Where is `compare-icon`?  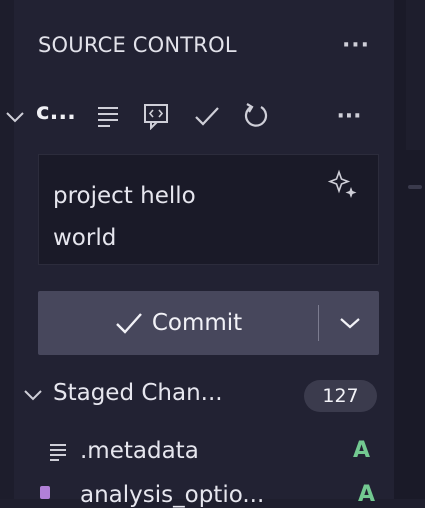 compare-icon is located at coordinates (156, 116).